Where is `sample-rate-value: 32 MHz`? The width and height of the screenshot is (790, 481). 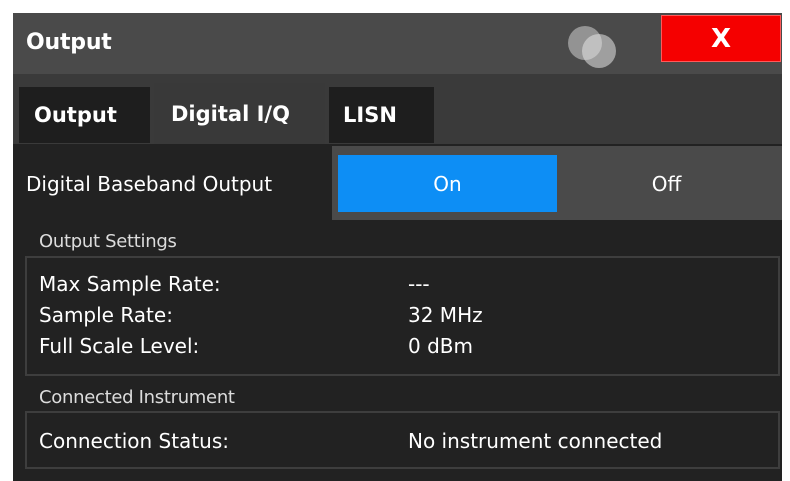 sample-rate-value: 32 MHz is located at coordinates (445, 315).